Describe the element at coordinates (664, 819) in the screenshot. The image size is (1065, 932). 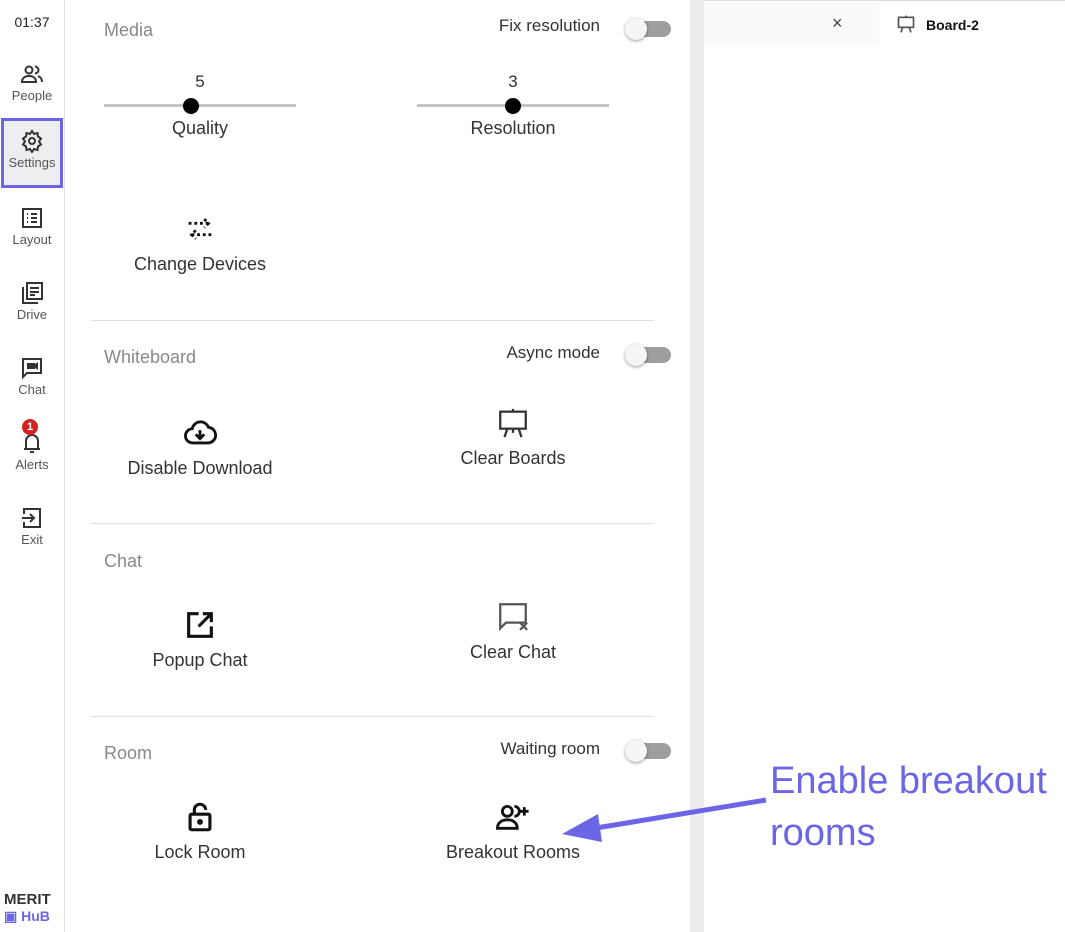
I see `annotation-arrow` at that location.